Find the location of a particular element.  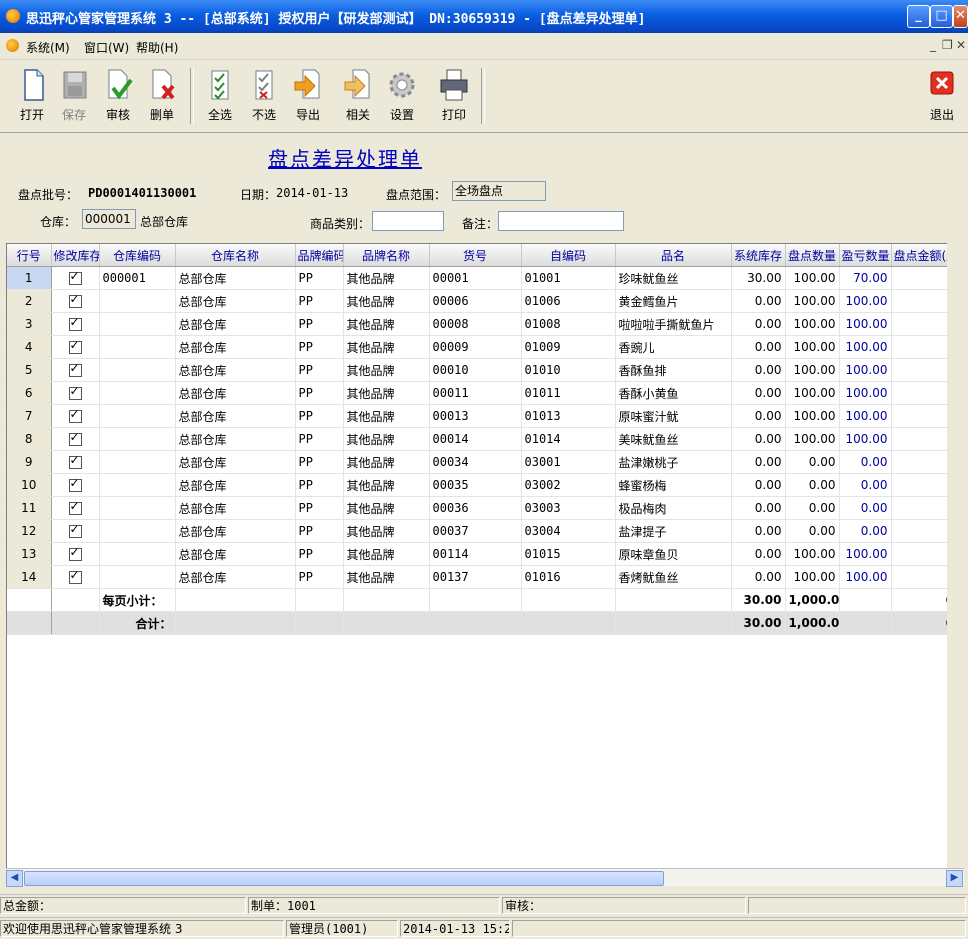

cell-self-code: 01009 is located at coordinates (568, 347).